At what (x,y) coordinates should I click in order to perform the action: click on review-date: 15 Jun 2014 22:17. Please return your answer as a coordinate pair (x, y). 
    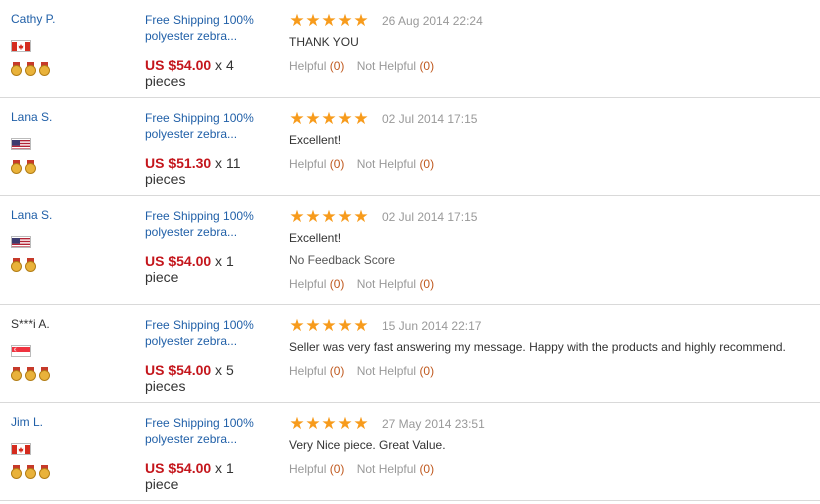
    Looking at the image, I should click on (432, 325).